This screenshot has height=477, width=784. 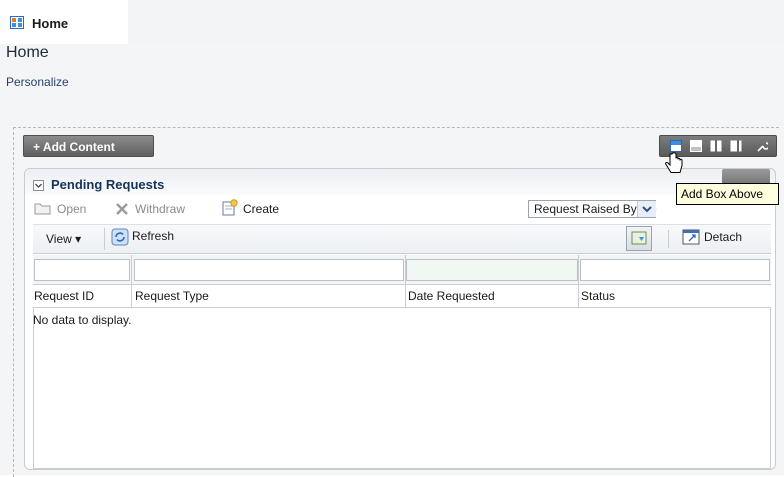 I want to click on select-dropdown-button, so click(x=646, y=209).